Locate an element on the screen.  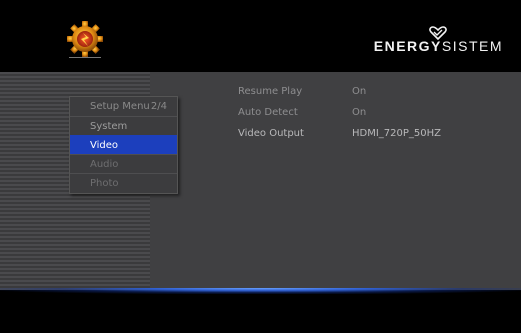
menu-item-video: Video is located at coordinates (123, 144).